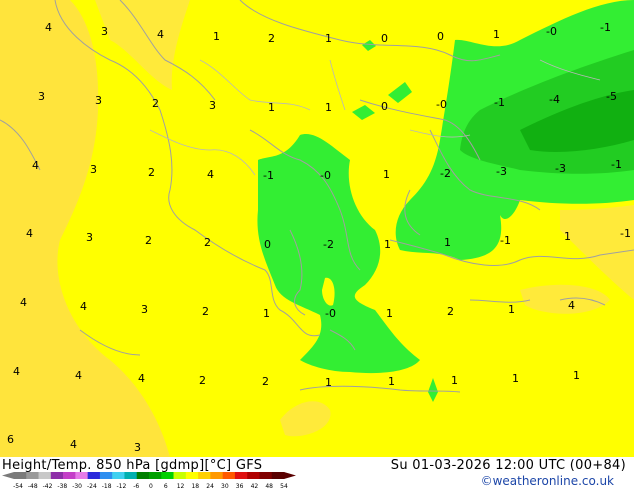 The height and width of the screenshot is (490, 634). I want to click on legend-tick-label: 12, so click(181, 486).